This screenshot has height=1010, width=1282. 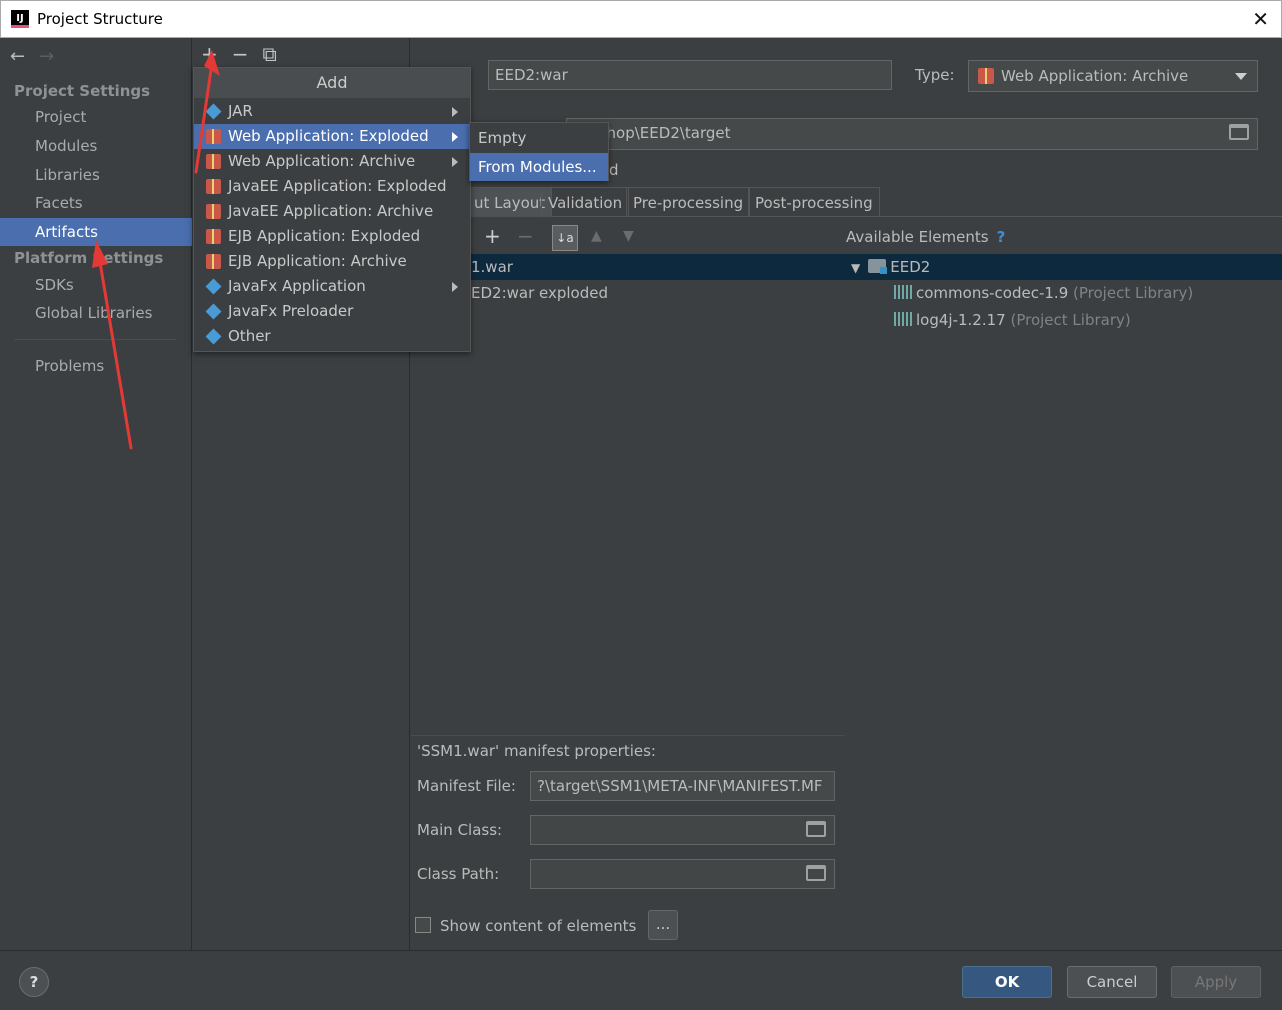 I want to click on available-module-row: ▼ EED2, so click(x=890, y=267).